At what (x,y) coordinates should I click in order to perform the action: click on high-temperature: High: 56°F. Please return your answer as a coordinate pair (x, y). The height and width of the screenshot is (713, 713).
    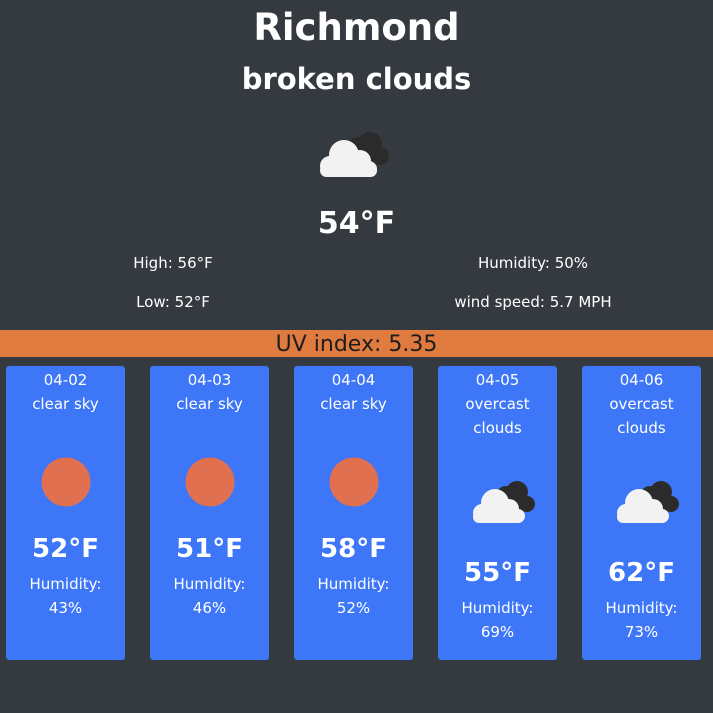
    Looking at the image, I should click on (173, 263).